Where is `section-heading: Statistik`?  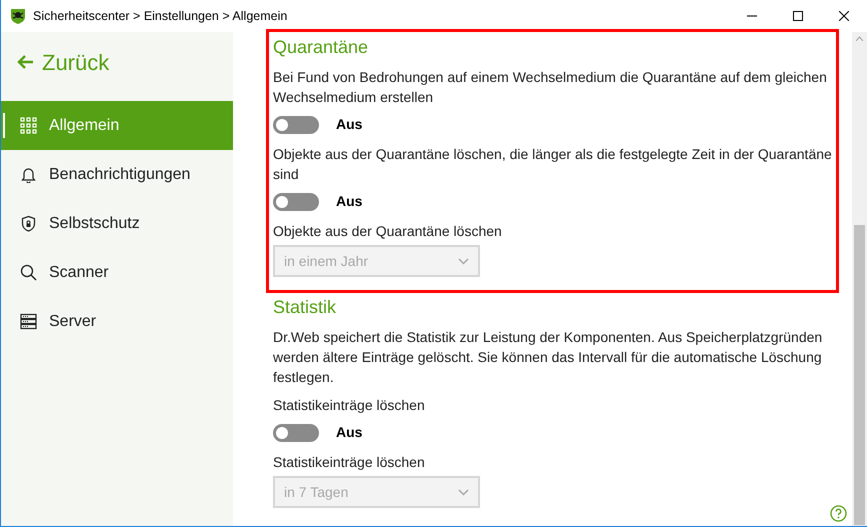
section-heading: Statistik is located at coordinates (304, 307).